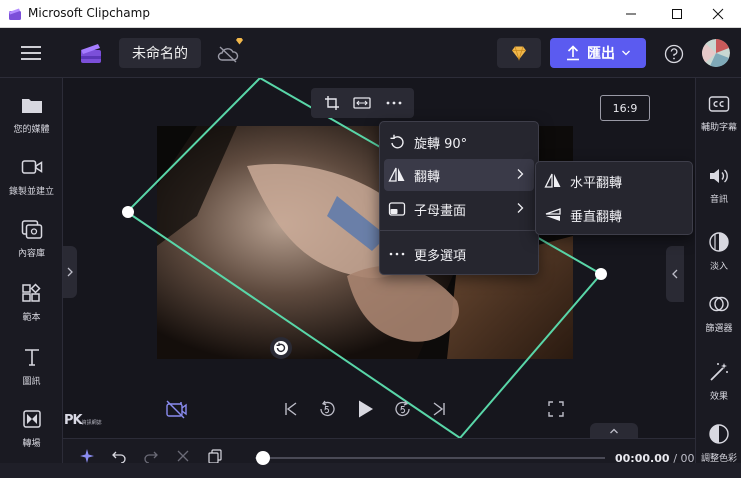 The image size is (741, 478). I want to click on watermark-text: PK, so click(73, 420).